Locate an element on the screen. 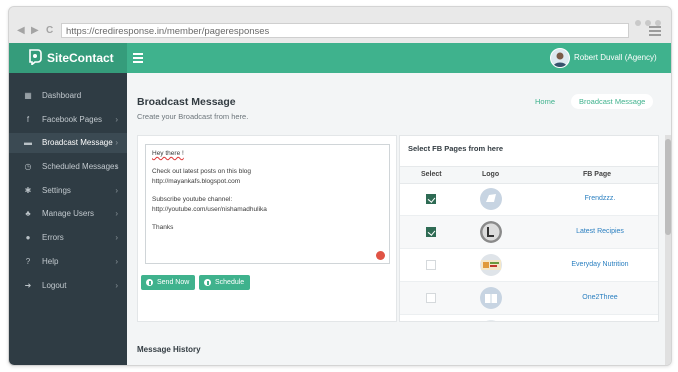 This screenshot has width=678, height=372. breadcrumb-current: Broadcast Message is located at coordinates (612, 101).